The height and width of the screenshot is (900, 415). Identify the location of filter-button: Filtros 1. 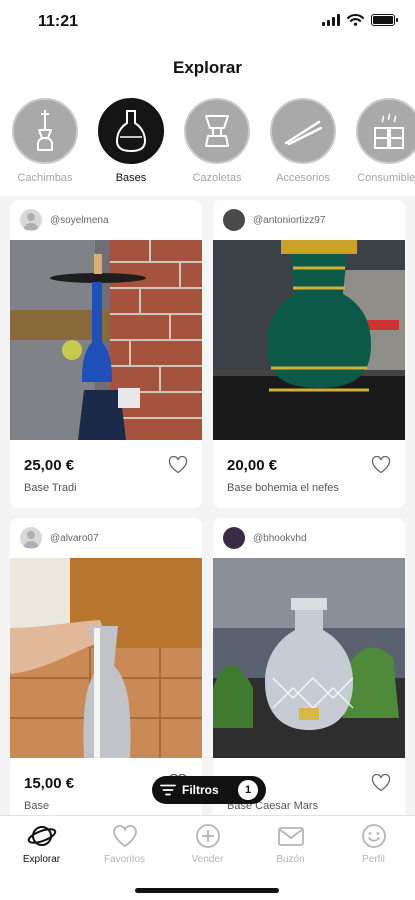
(209, 790).